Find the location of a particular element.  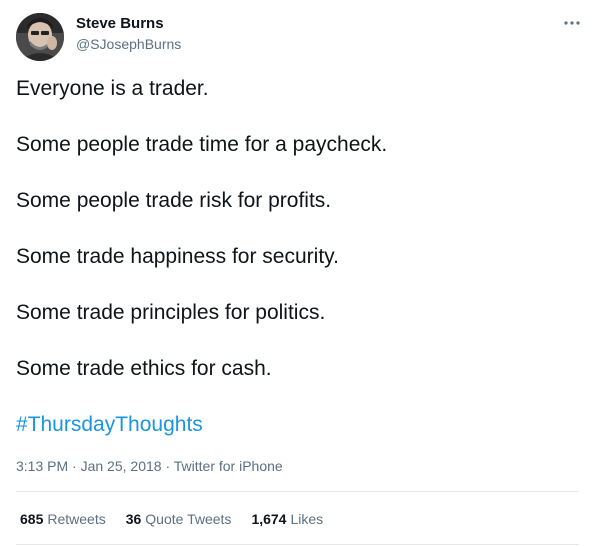

more-horizontal-icon is located at coordinates (572, 23).